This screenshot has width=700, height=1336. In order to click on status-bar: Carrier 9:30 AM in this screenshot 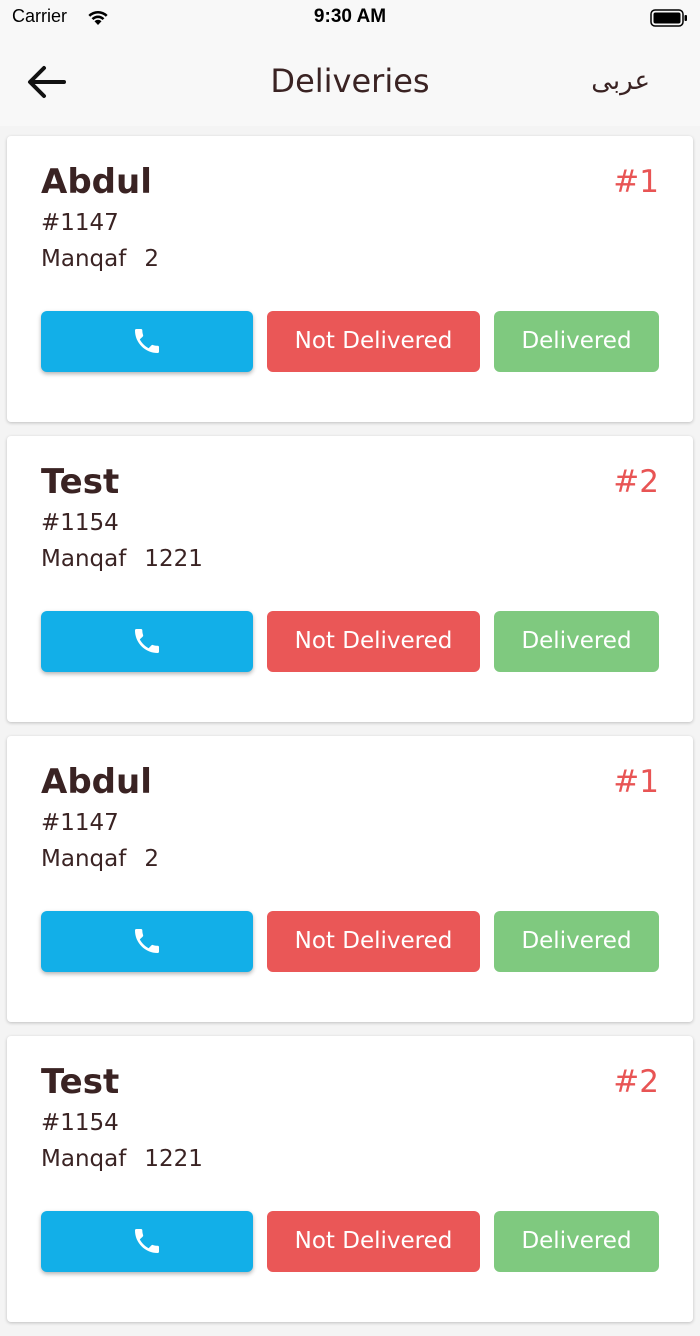, I will do `click(350, 18)`.